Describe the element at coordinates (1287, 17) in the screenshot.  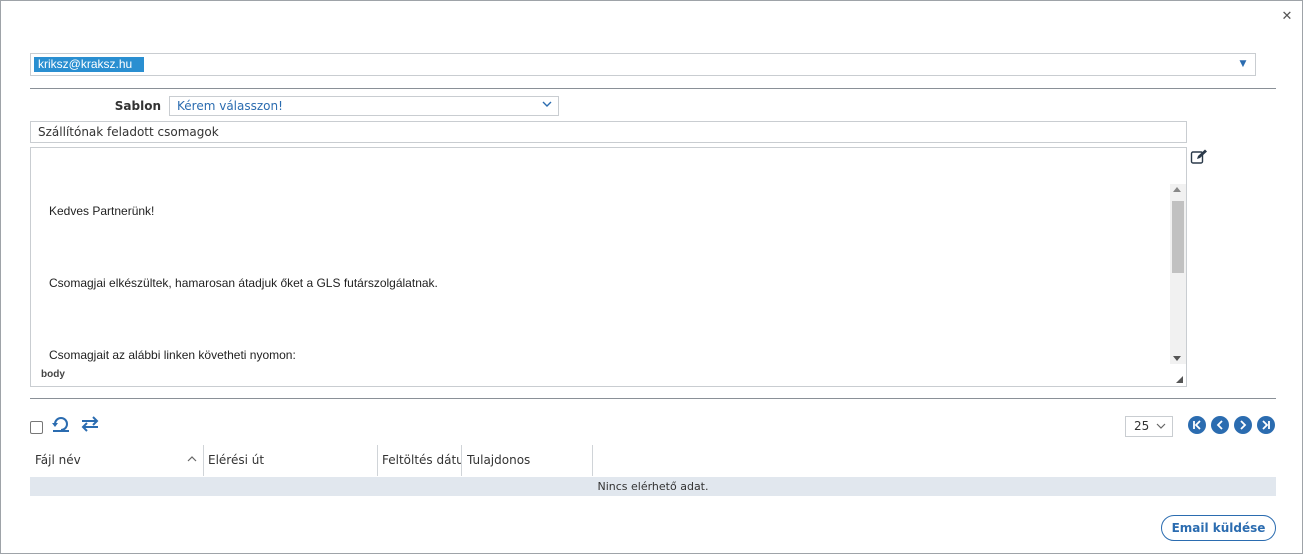
I see `close-icon: ✕` at that location.